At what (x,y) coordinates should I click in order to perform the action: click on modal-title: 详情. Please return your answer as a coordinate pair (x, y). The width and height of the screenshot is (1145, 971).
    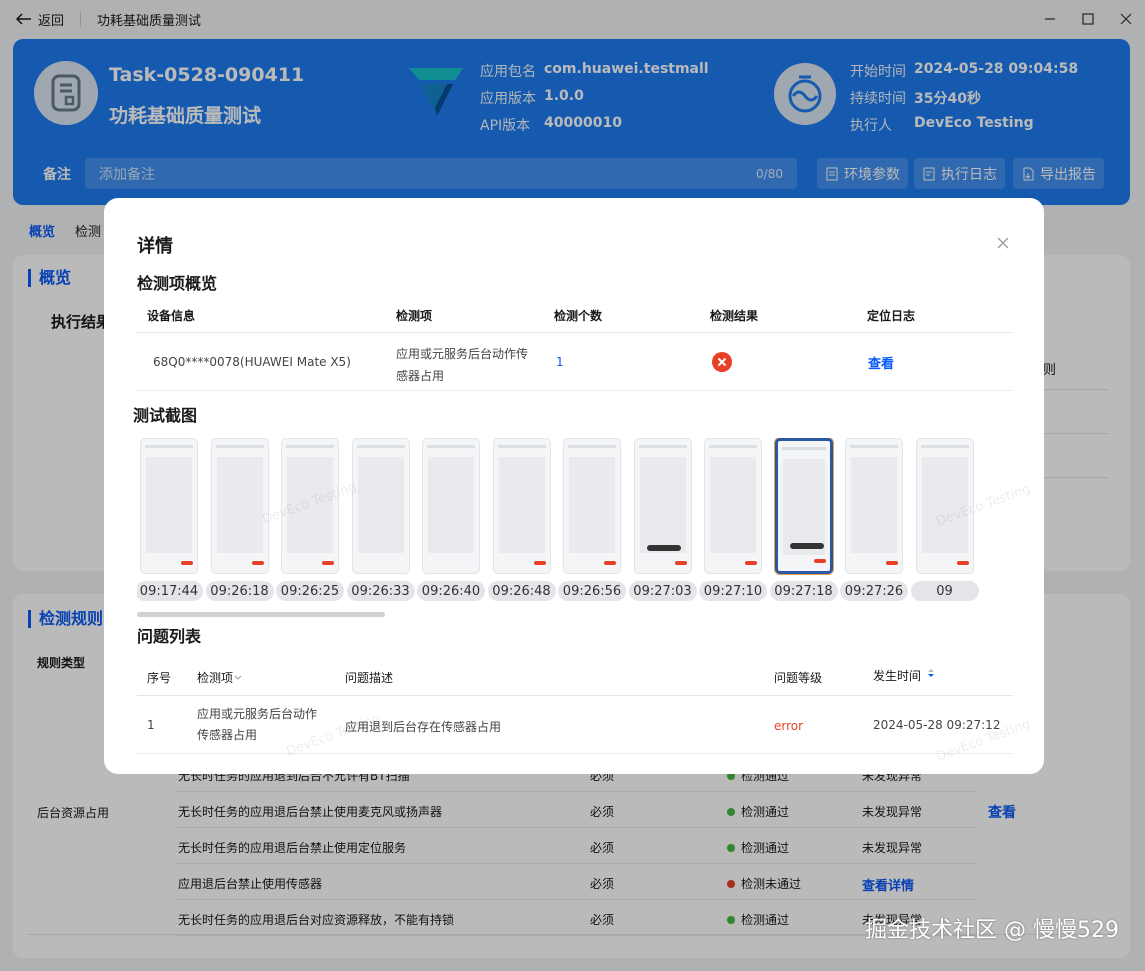
    Looking at the image, I should click on (155, 246).